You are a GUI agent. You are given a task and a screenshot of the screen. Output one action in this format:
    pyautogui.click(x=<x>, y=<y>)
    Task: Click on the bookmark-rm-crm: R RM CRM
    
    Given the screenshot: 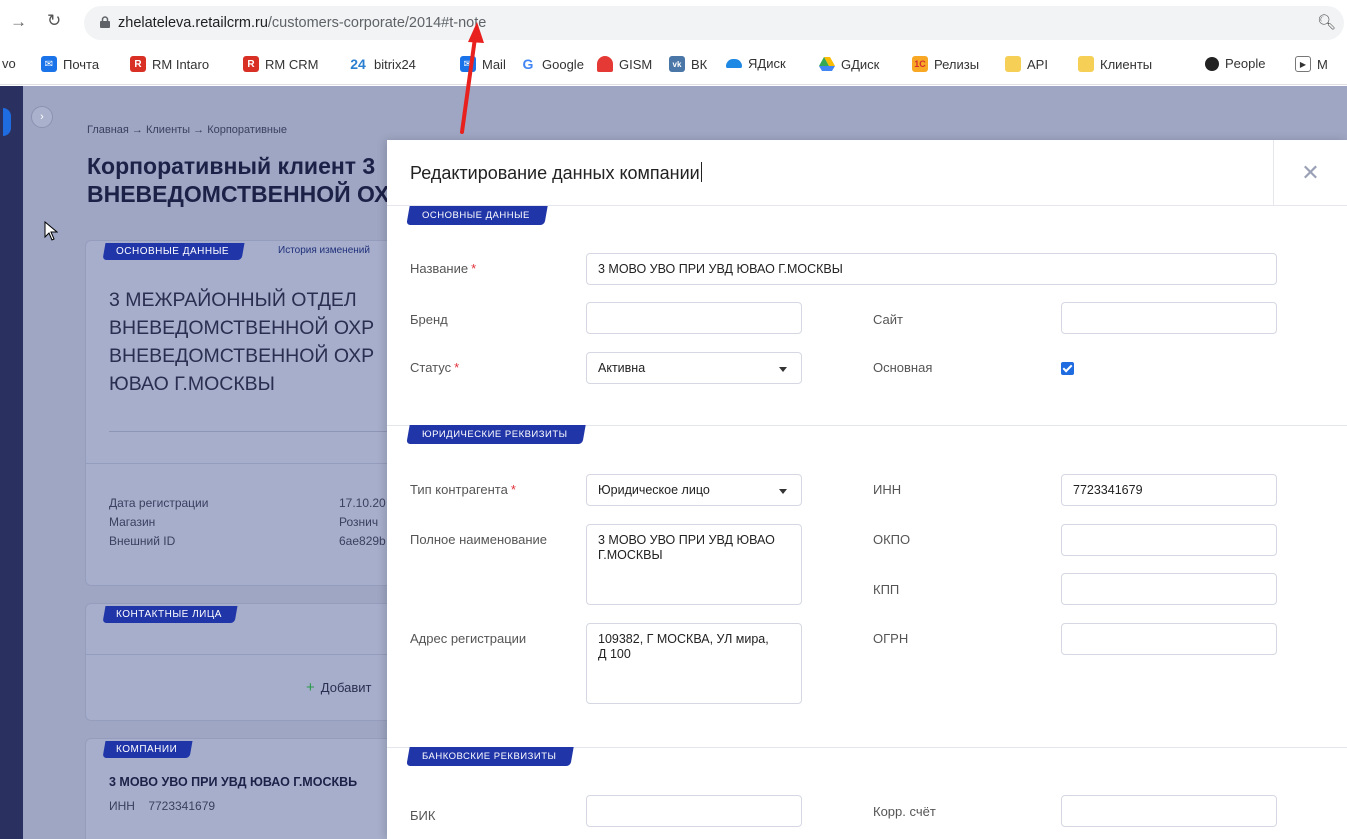 What is the action you would take?
    pyautogui.click(x=280, y=64)
    